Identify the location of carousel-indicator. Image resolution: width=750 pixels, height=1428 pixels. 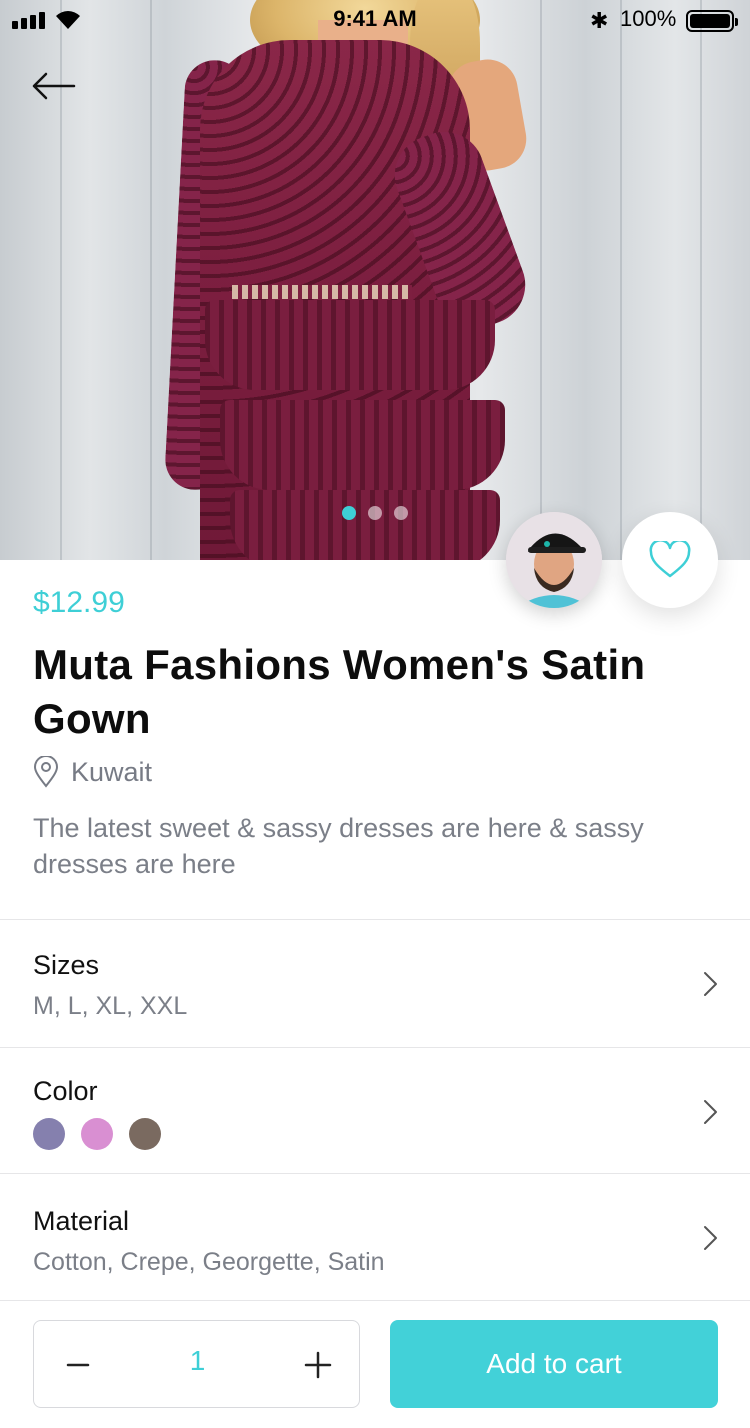
(375, 513).